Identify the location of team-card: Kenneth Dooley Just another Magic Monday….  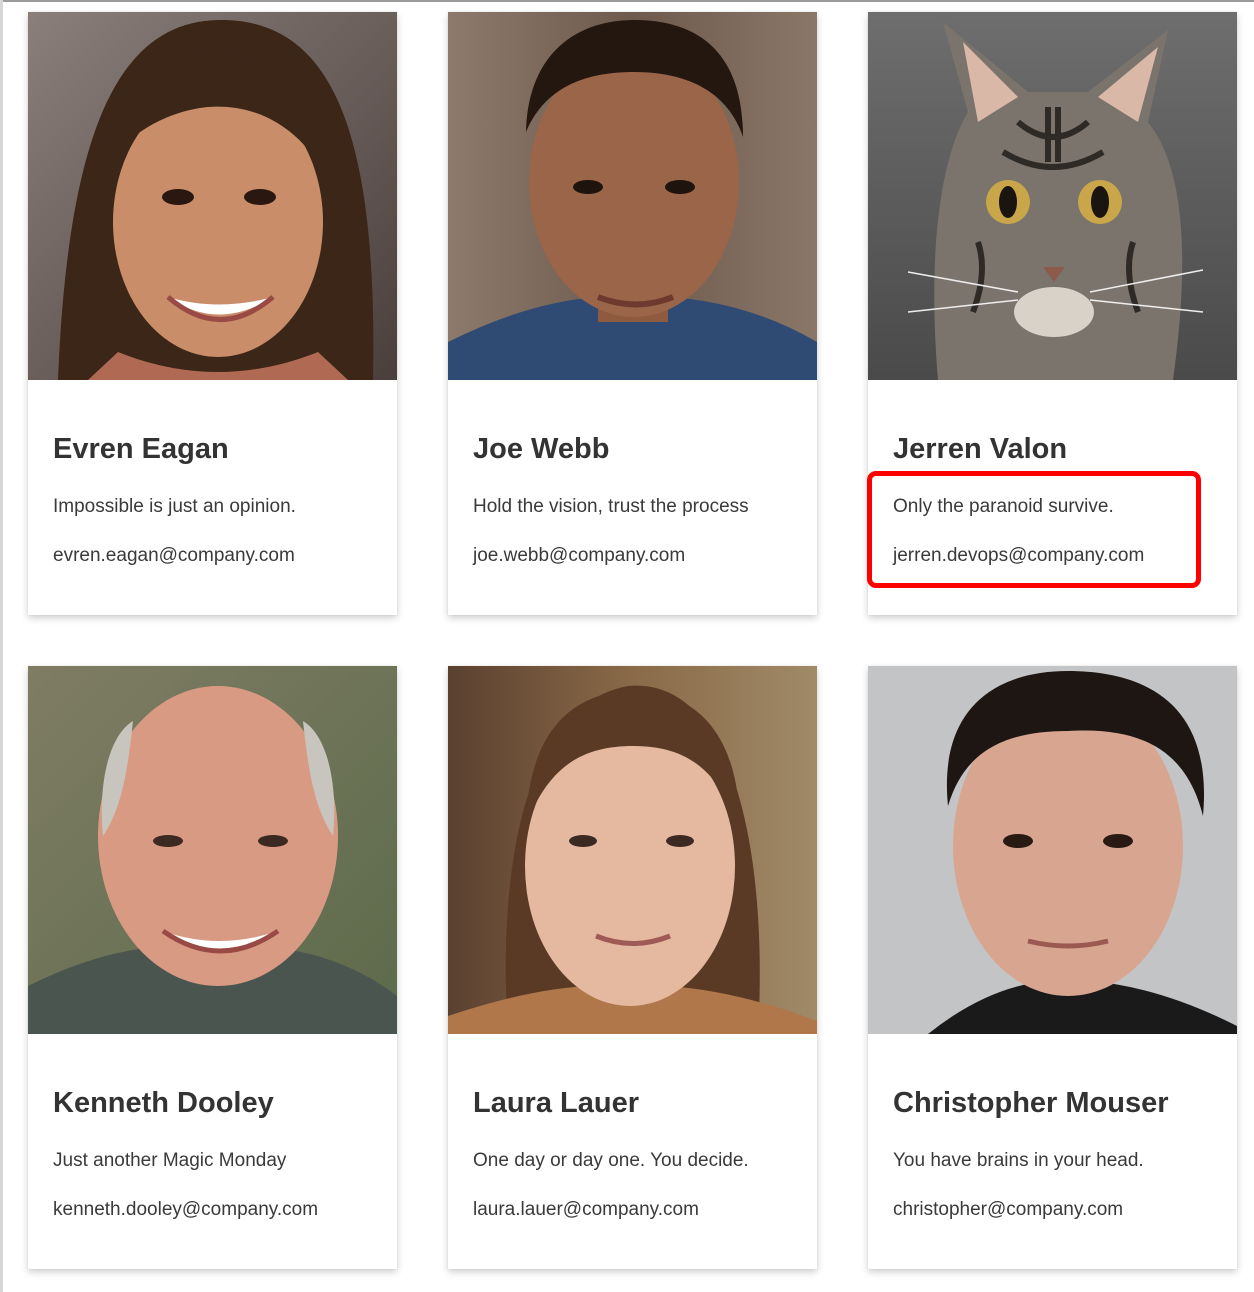
(212, 967).